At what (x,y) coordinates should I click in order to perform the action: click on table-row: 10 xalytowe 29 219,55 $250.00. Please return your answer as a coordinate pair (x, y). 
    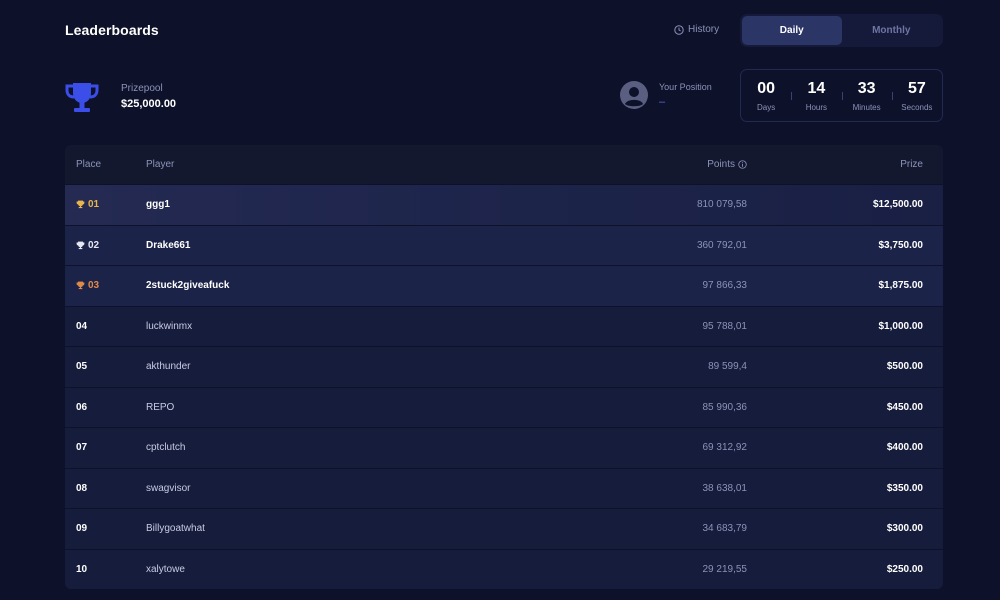
    Looking at the image, I should click on (504, 568).